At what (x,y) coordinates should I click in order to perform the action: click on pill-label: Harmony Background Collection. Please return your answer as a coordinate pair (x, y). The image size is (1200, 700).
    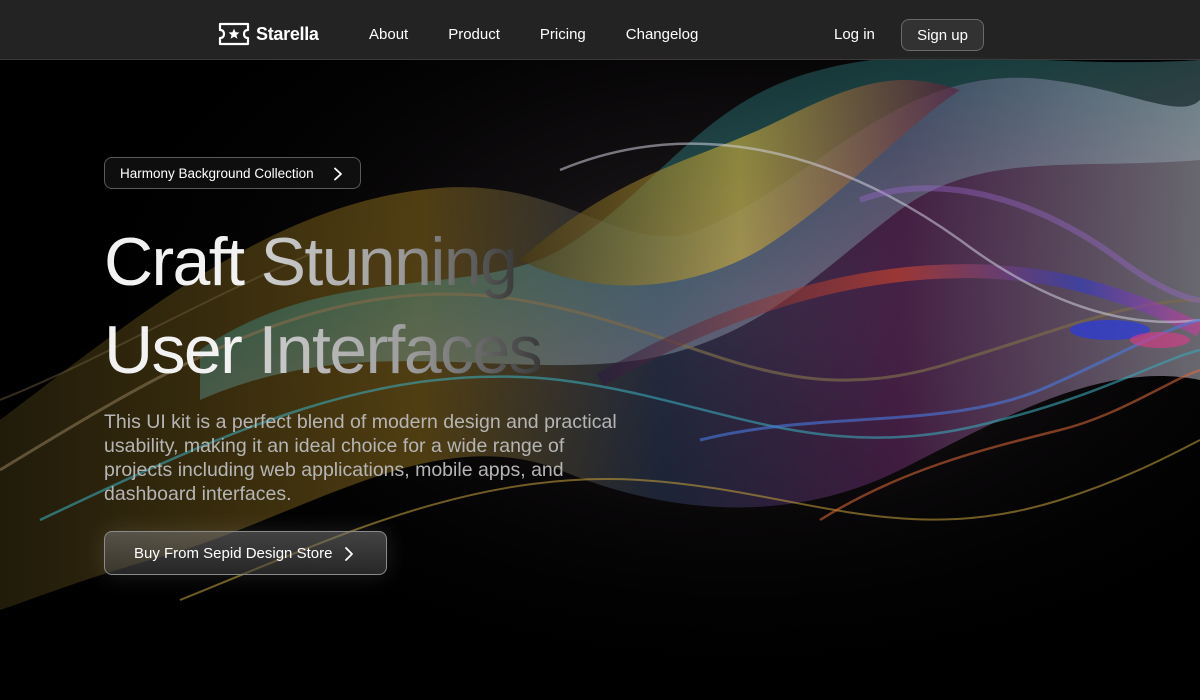
    Looking at the image, I should click on (217, 173).